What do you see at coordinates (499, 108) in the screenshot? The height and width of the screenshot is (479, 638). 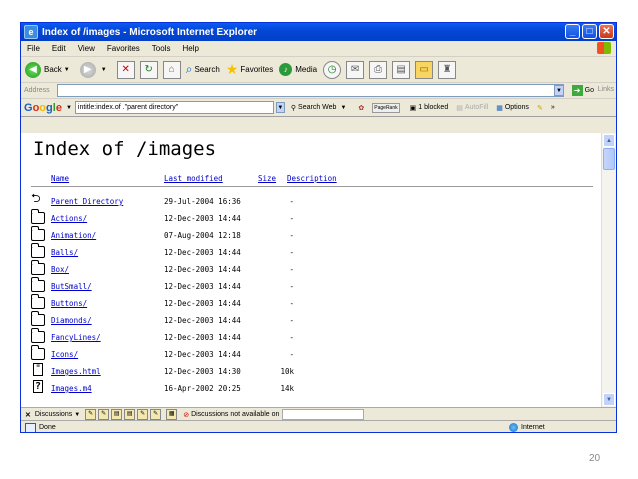 I see `options-icon: ▦` at bounding box center [499, 108].